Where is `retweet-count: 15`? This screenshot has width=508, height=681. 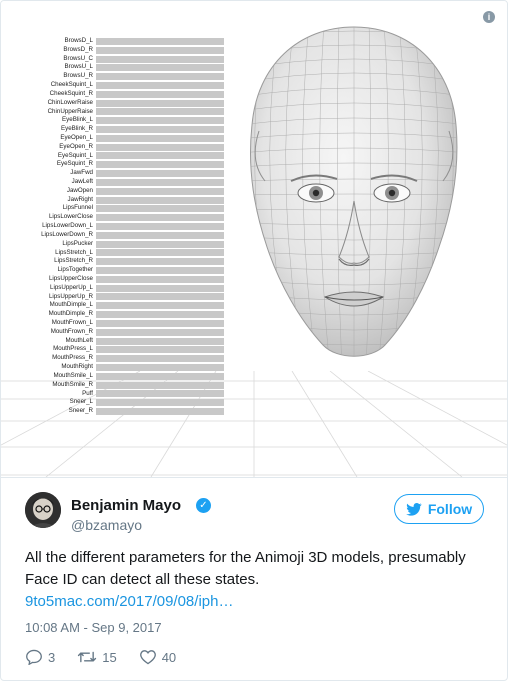
retweet-count: 15 is located at coordinates (109, 657).